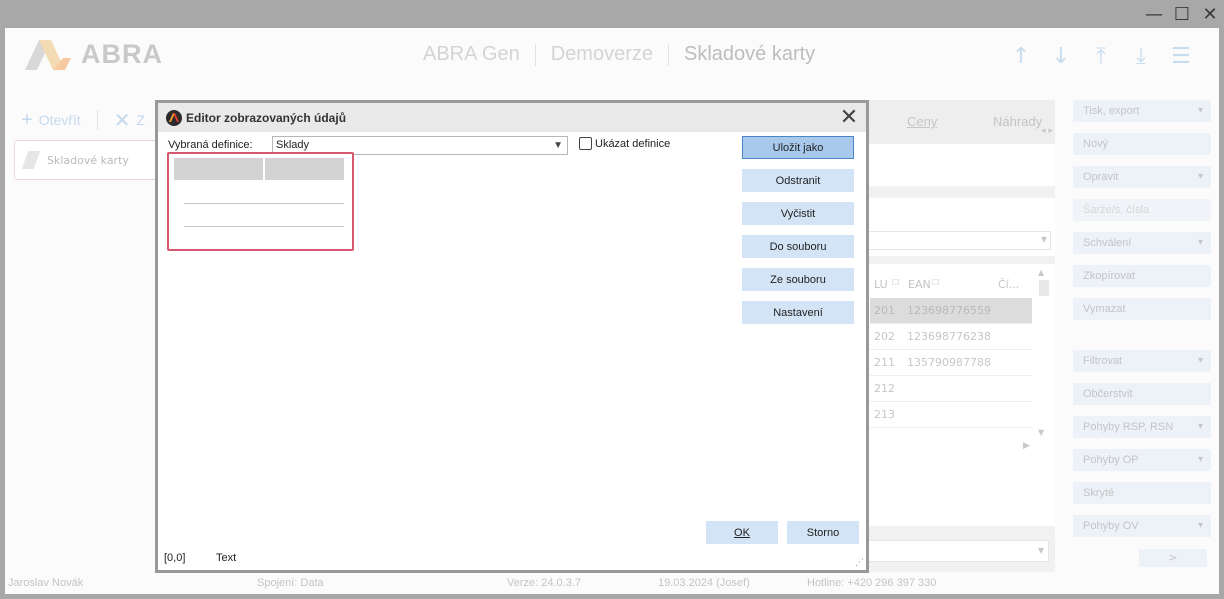 Image resolution: width=1224 pixels, height=599 pixels. I want to click on action-new: Nový, so click(1142, 144).